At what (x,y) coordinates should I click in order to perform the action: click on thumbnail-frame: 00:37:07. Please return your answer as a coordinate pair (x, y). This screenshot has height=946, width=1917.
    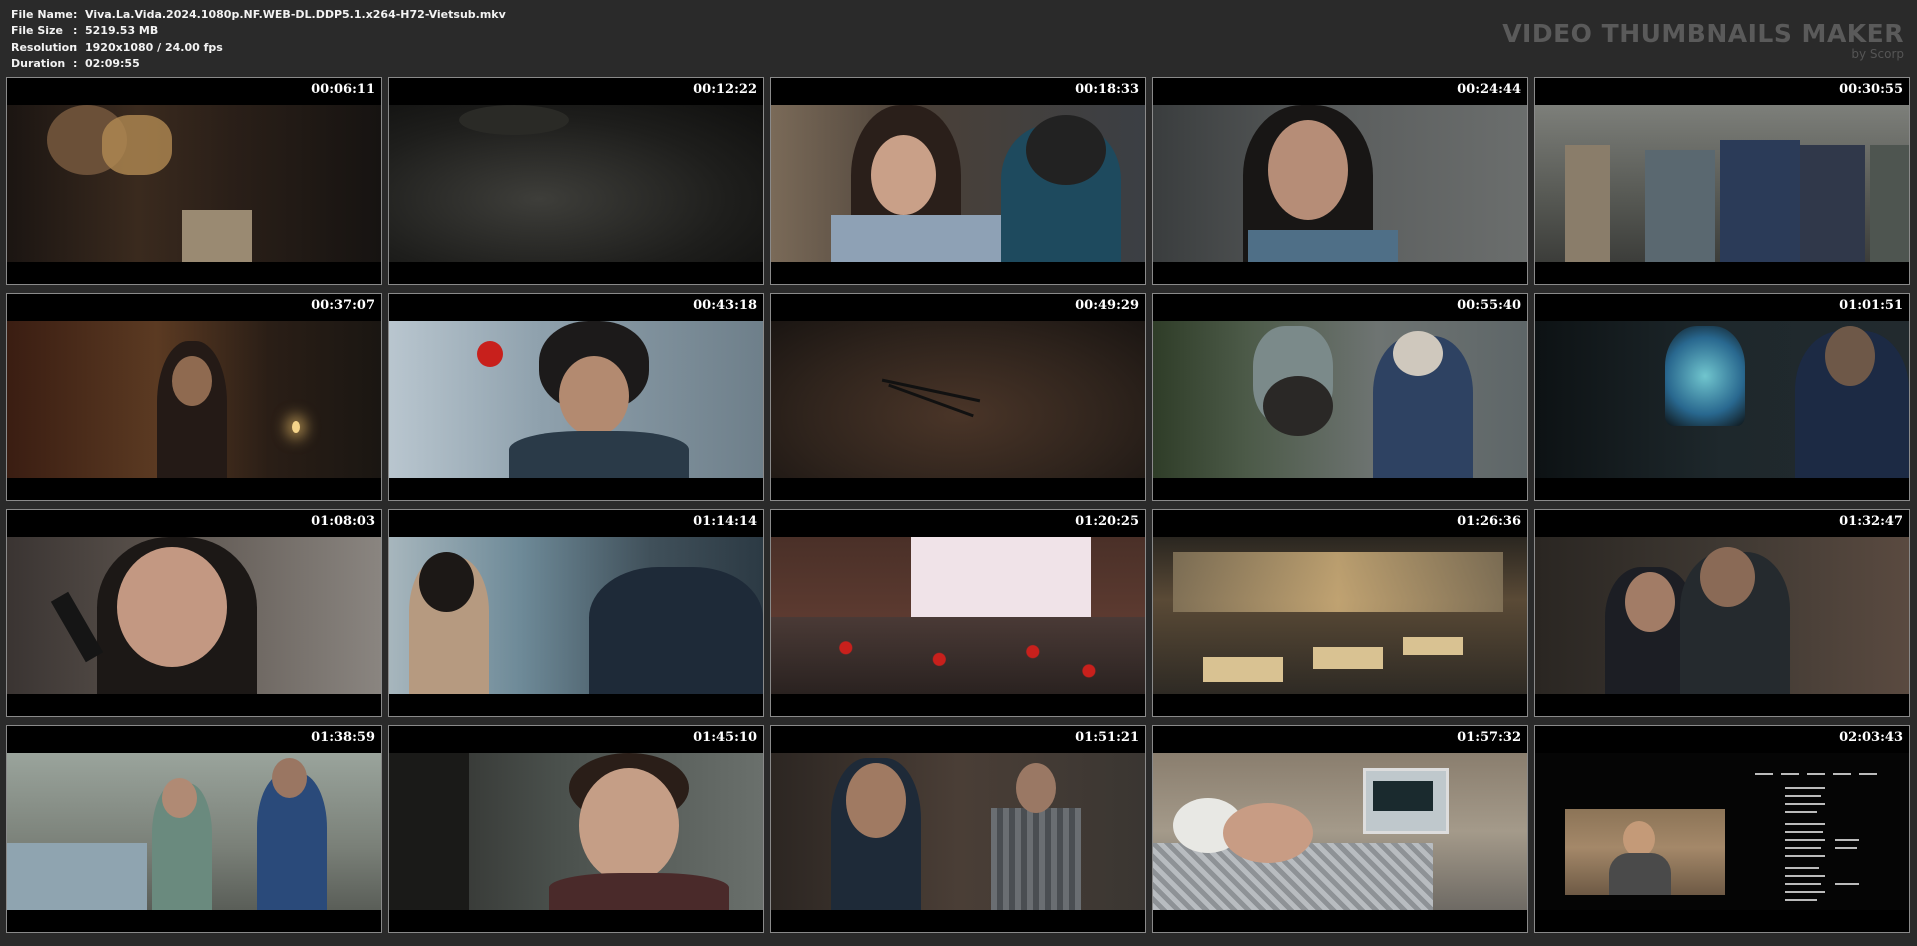
    Looking at the image, I should click on (194, 397).